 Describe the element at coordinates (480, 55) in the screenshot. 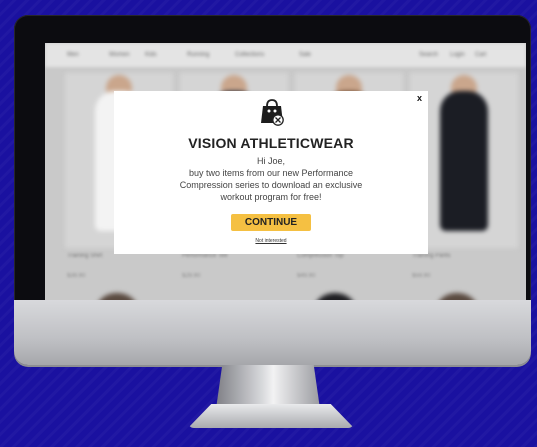

I see `nav-cart: Cart` at that location.